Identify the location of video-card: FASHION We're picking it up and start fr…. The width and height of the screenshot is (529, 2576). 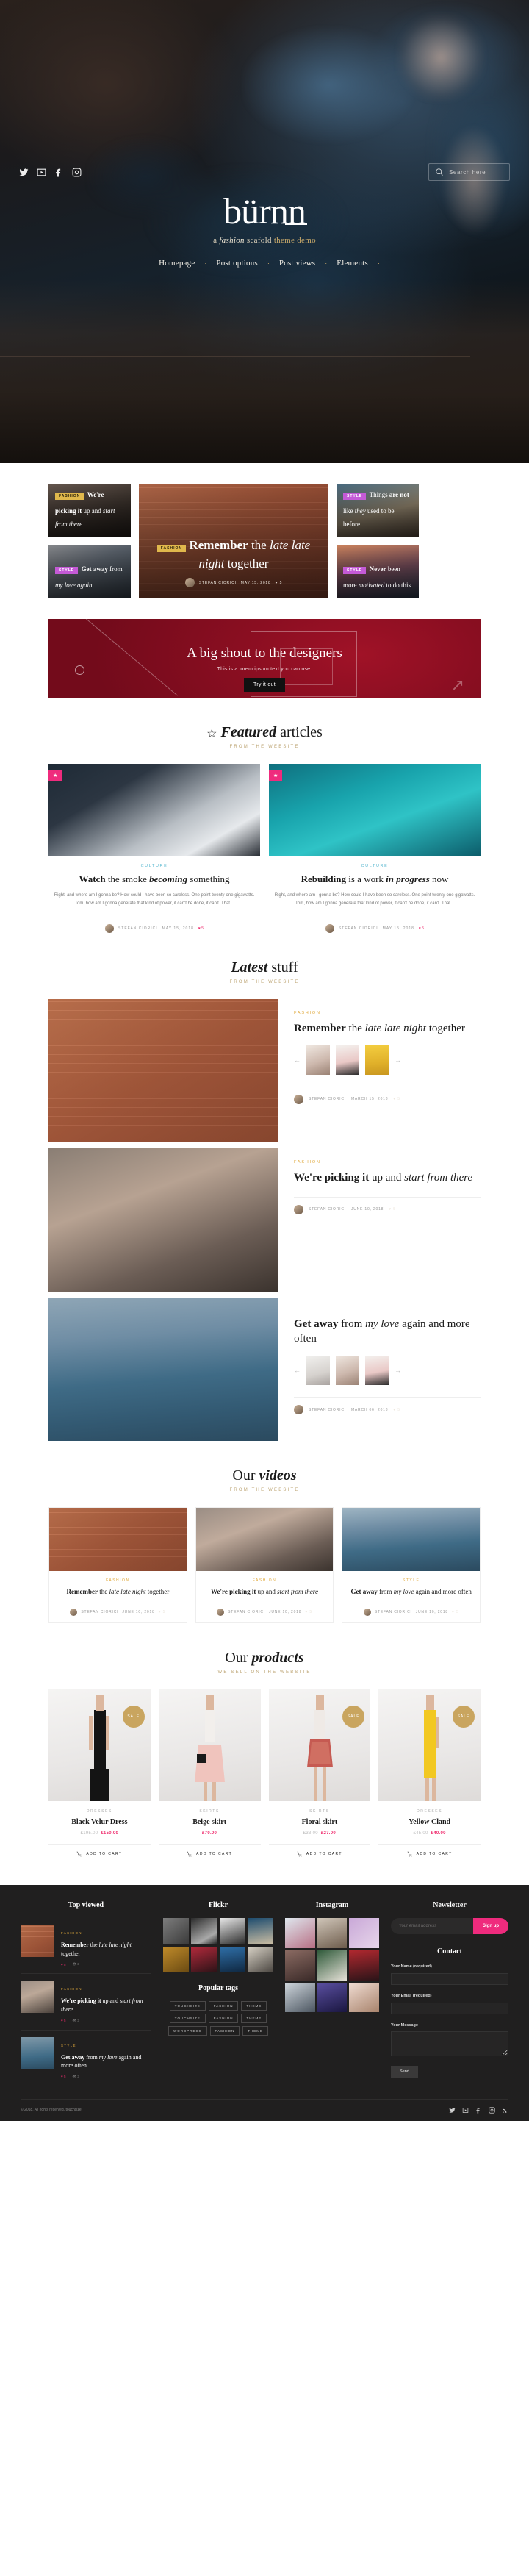
(264, 1565).